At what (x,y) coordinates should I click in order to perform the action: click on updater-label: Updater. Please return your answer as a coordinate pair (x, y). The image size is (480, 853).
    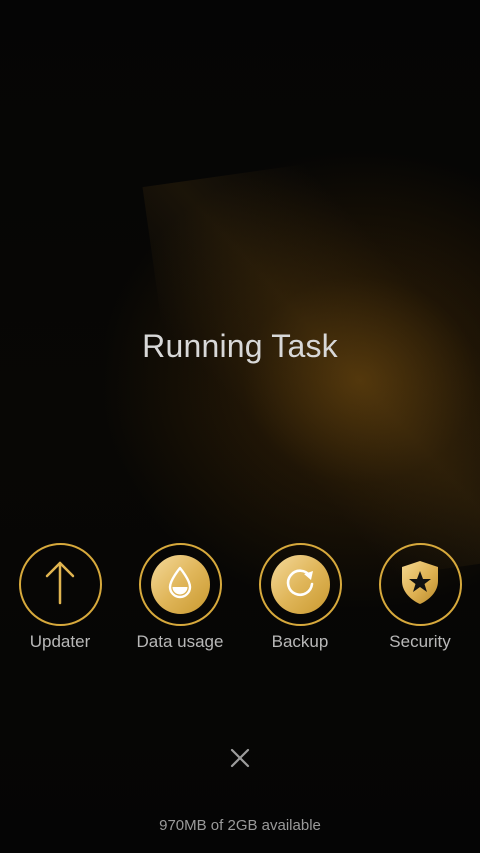
    Looking at the image, I should click on (60, 641).